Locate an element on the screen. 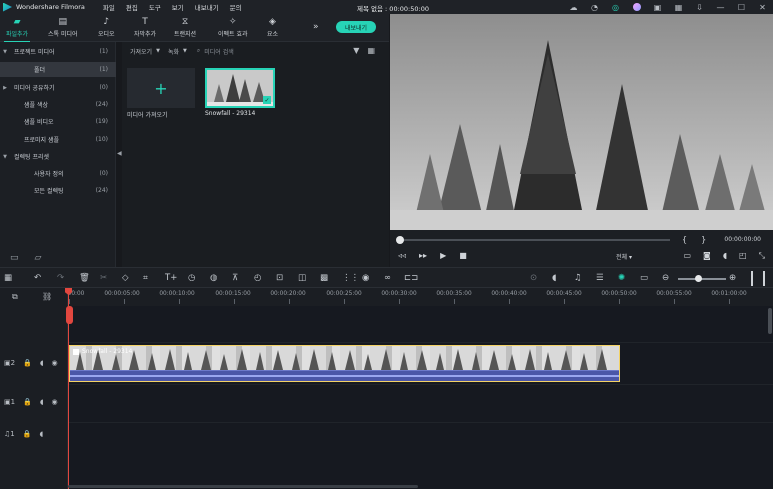 The width and height of the screenshot is (773, 489). step-back-icon: ◃◃ is located at coordinates (402, 255).